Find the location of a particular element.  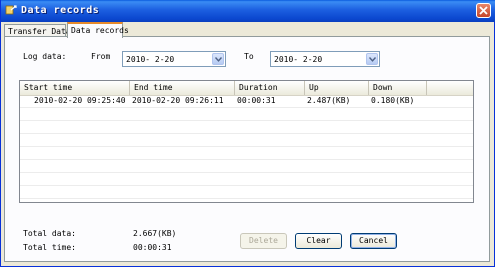

to-label: To is located at coordinates (249, 56).